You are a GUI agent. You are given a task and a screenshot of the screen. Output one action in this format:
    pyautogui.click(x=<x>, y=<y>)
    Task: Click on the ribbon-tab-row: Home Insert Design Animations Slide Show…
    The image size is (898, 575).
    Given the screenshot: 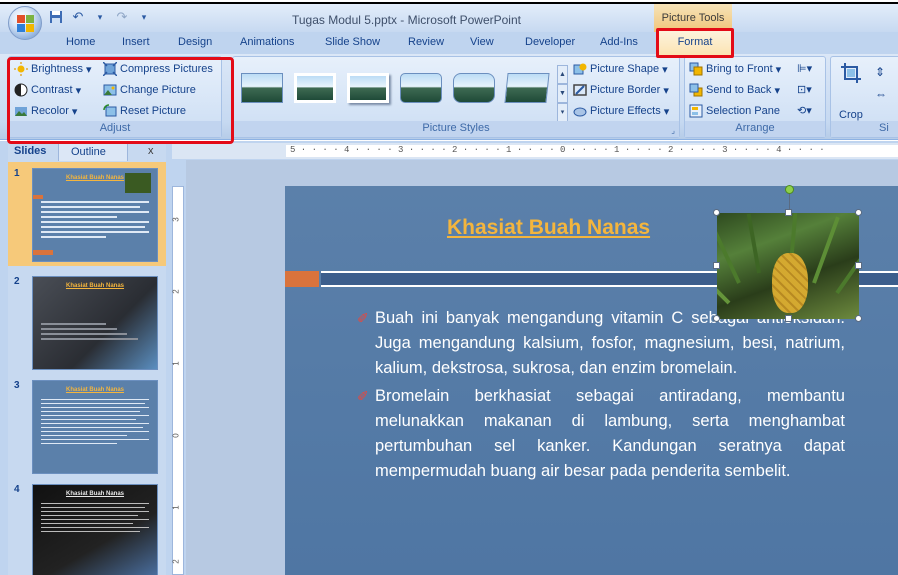 What is the action you would take?
    pyautogui.click(x=449, y=43)
    